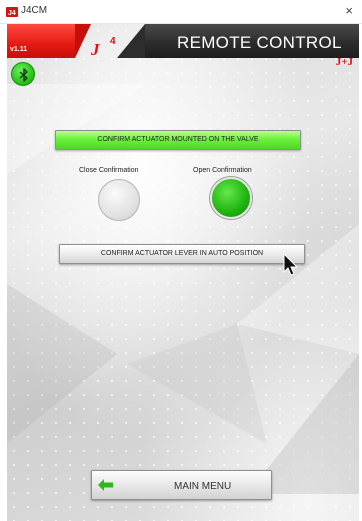 This screenshot has height=521, width=362. I want to click on confirm-actuator-mounted-button: CONFIRM ACTUATOR MOUNTED ON THE VALVE, so click(178, 140).